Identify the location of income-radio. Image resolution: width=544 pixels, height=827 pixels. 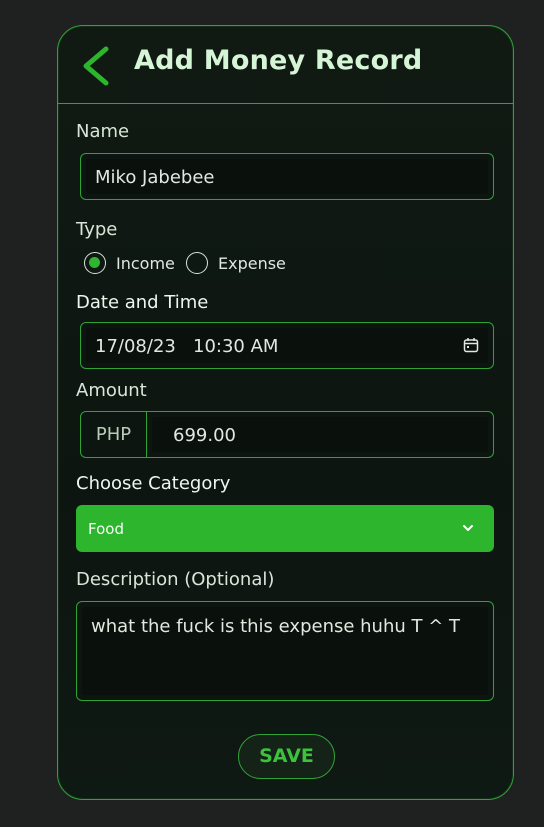
(95, 263).